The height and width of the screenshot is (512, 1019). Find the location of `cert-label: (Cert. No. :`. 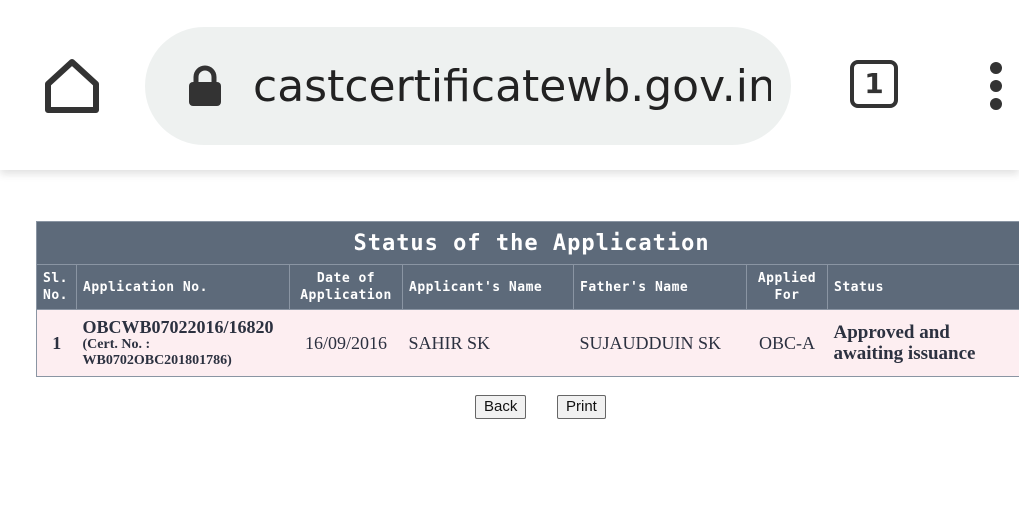

cert-label: (Cert. No. : is located at coordinates (116, 344).